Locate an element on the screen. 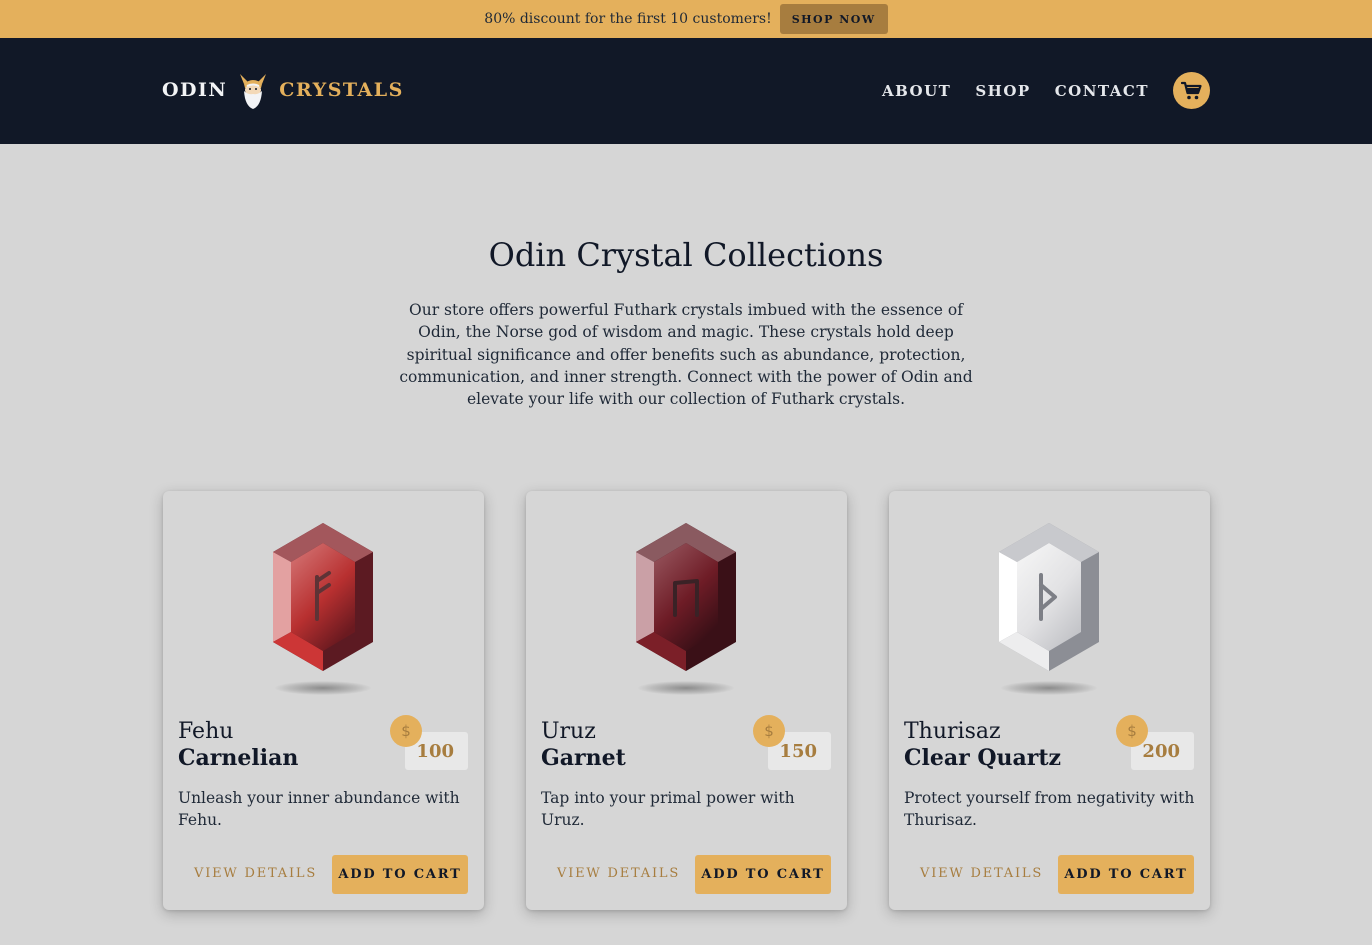 This screenshot has height=945, width=1372. page-title: Odin Crystal Collections is located at coordinates (686, 255).